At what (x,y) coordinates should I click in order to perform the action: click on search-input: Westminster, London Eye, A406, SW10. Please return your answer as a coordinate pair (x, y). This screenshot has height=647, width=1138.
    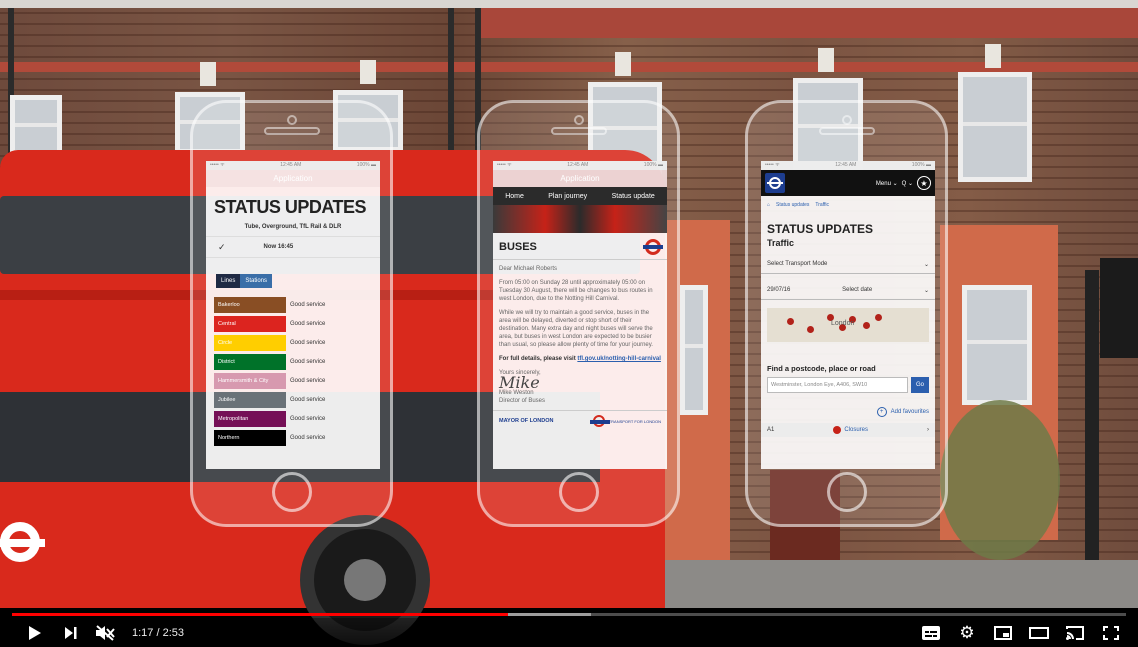
    Looking at the image, I should click on (837, 385).